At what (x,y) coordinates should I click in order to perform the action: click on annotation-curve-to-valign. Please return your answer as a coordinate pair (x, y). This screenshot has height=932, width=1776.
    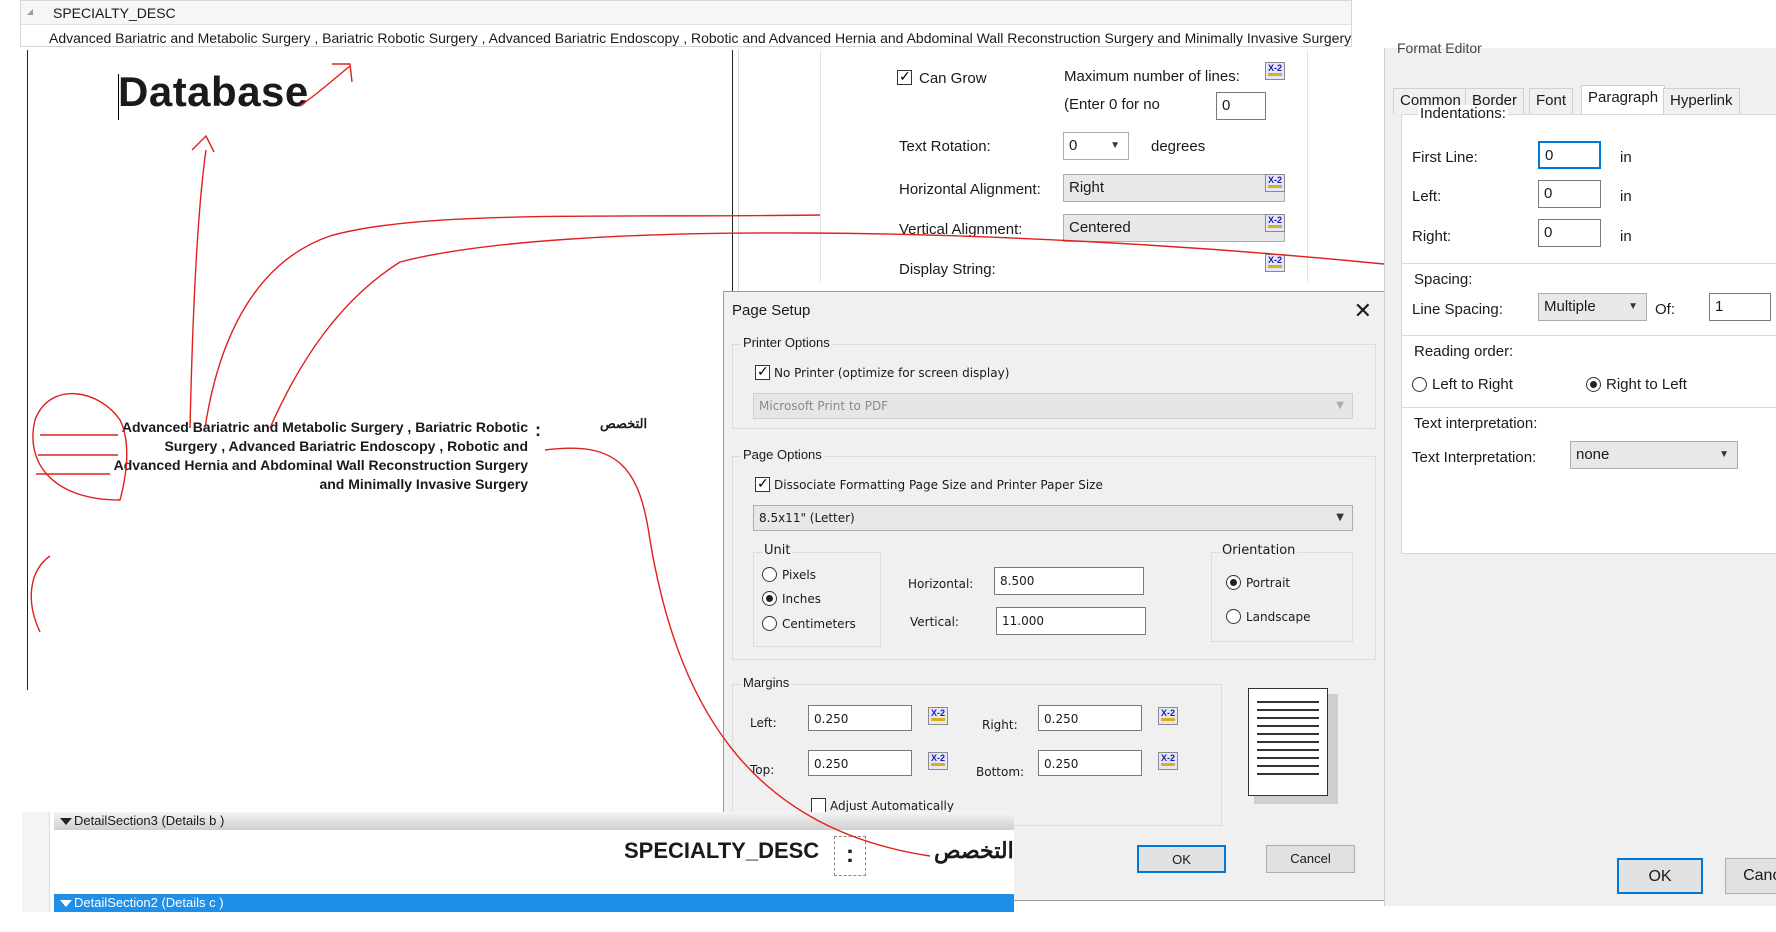
    Looking at the image, I should click on (512, 321).